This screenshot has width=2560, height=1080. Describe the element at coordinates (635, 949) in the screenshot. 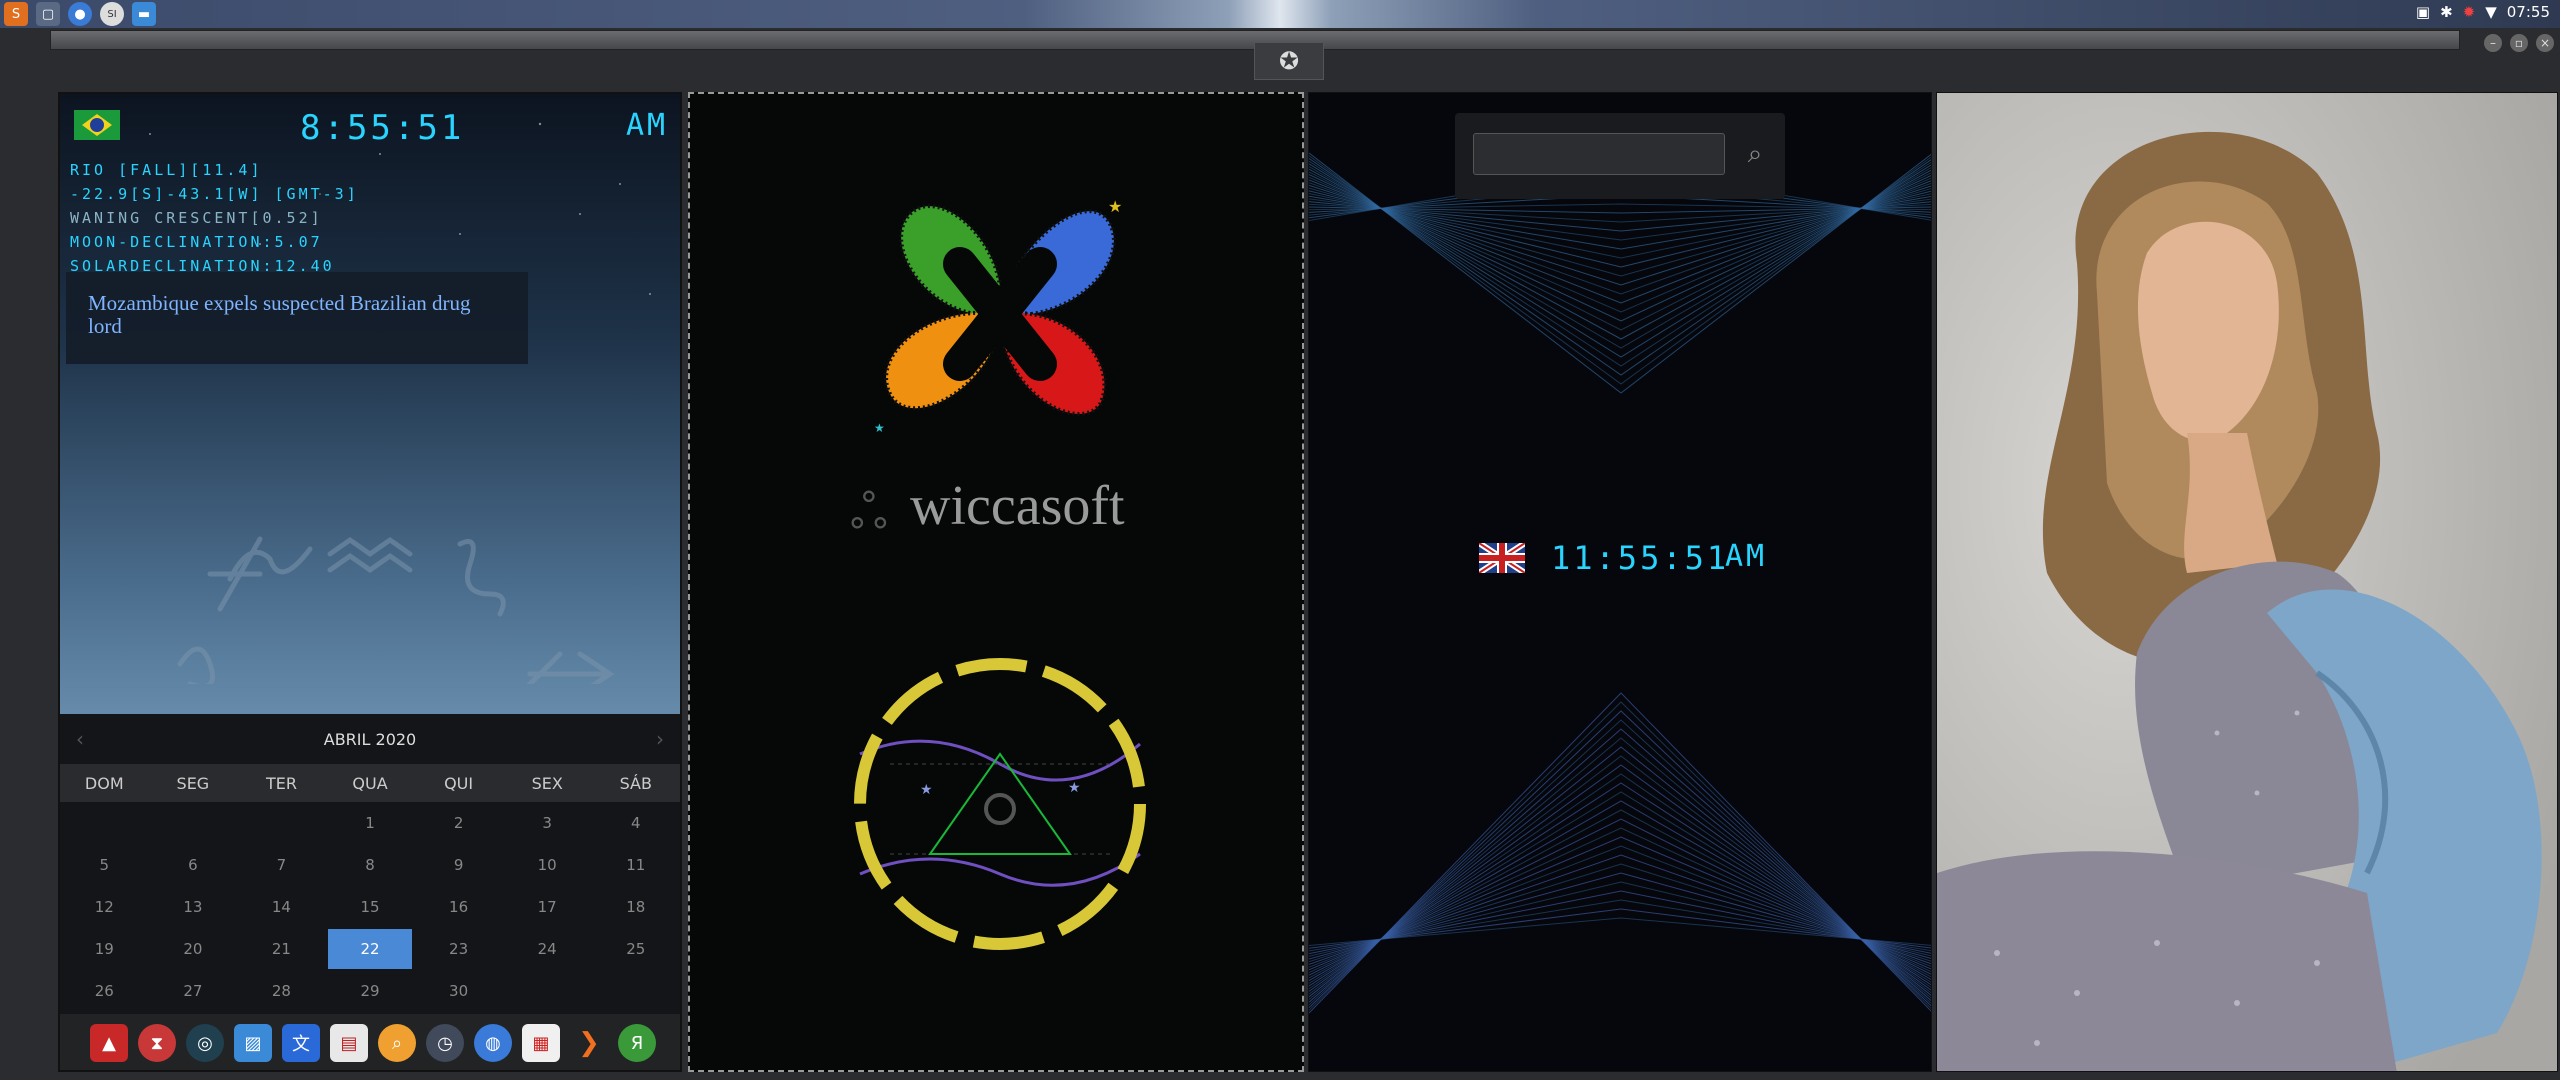

I see `calendar-day: 25` at that location.